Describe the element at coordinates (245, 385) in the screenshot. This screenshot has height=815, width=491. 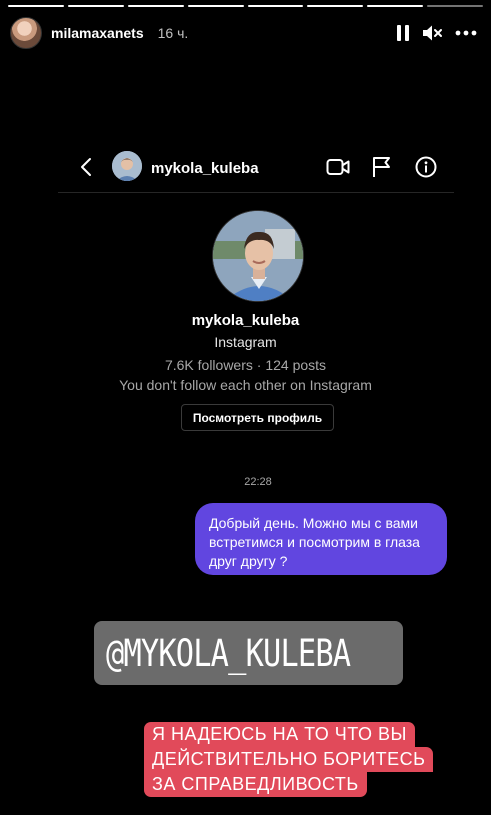
I see `profile-follow-note: You don't follow each other on Instagram` at that location.